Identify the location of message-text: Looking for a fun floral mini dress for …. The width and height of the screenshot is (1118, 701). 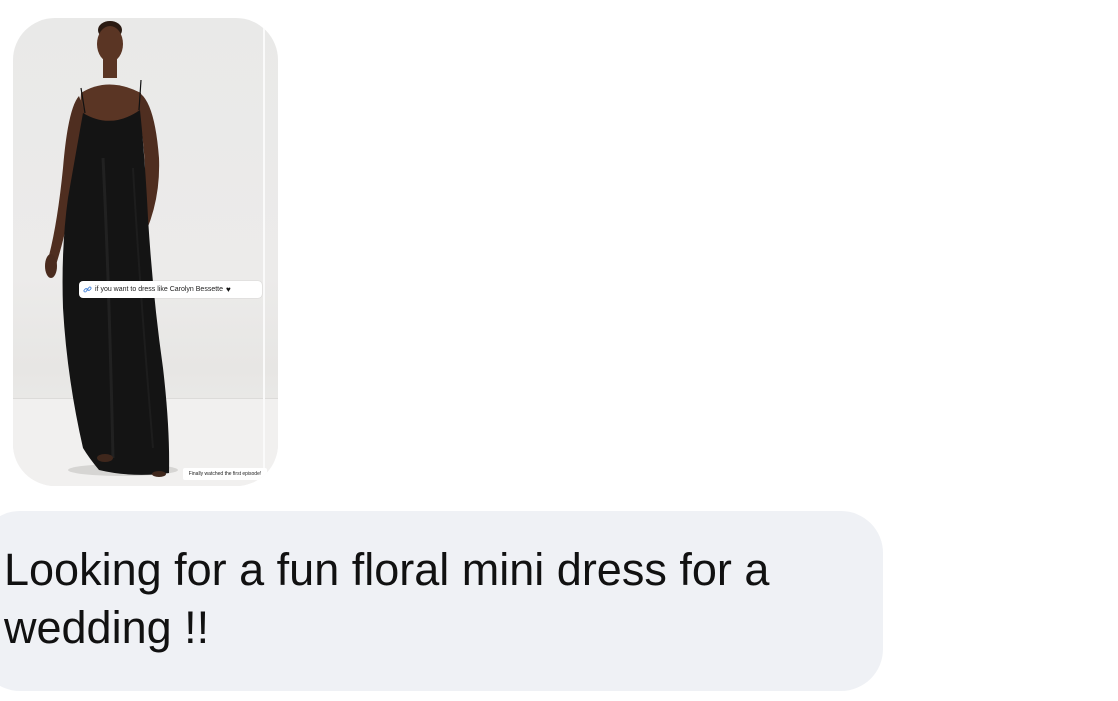
(387, 598).